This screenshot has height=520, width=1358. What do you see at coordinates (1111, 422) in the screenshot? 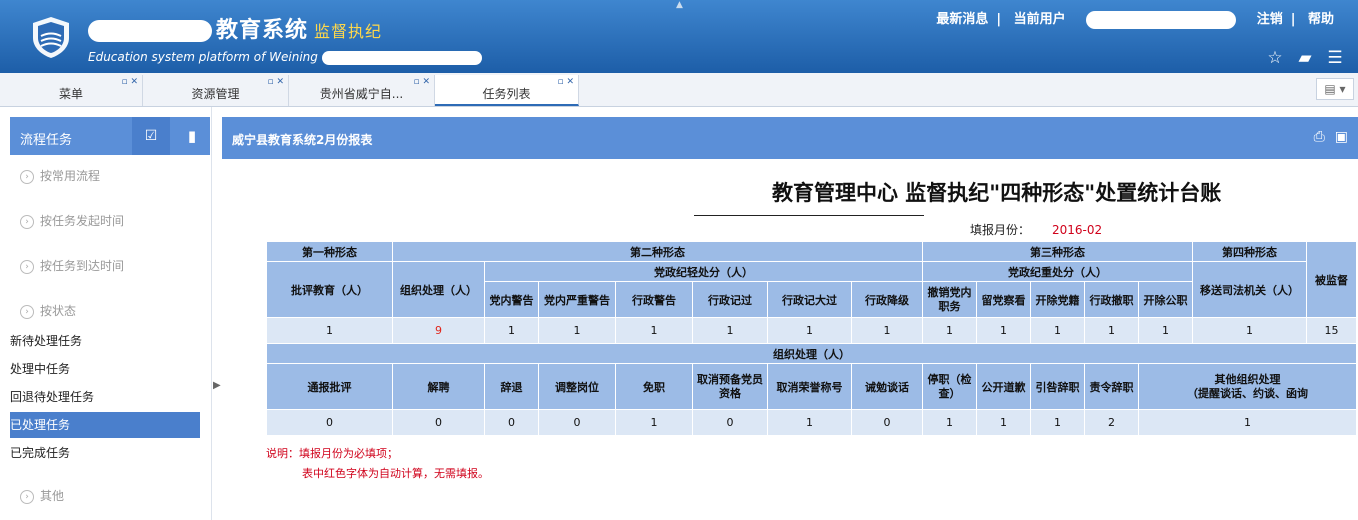
I see `table-cell: 2` at bounding box center [1111, 422].